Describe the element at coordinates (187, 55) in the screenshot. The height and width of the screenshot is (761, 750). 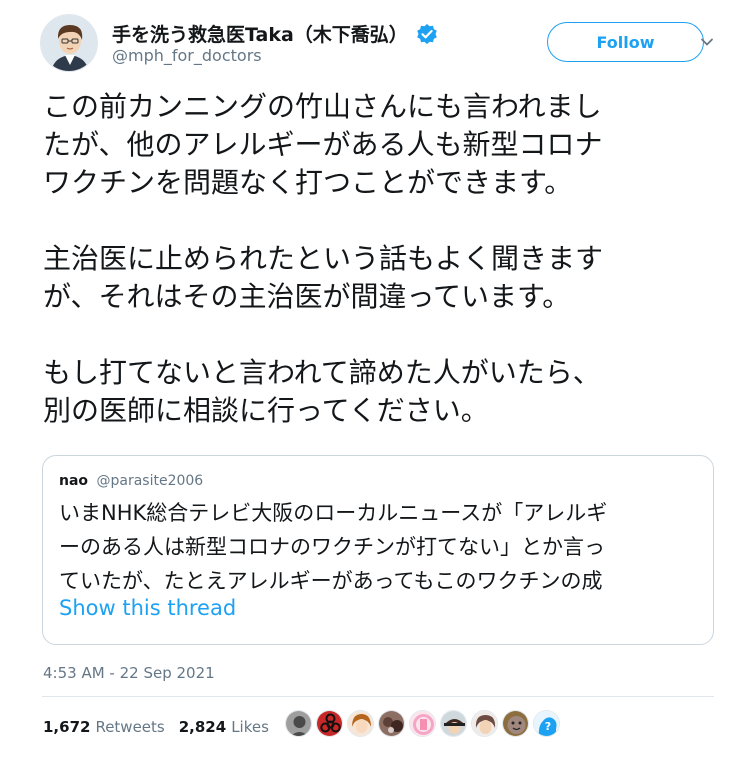
I see `author-handle: @mph_for_doctors` at that location.